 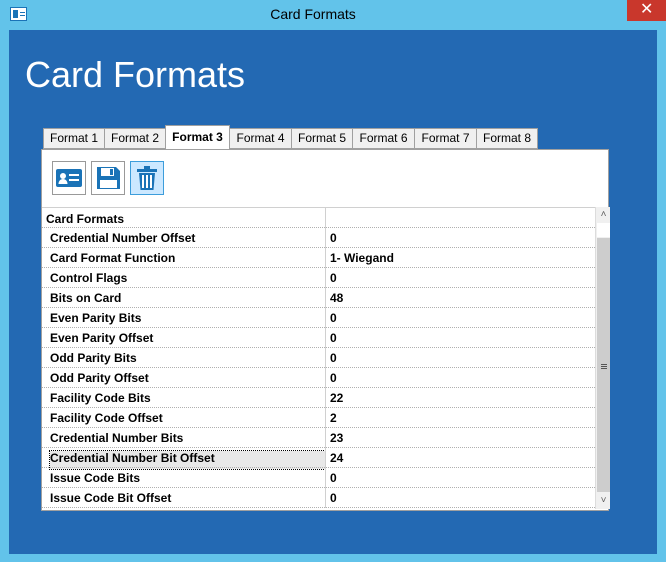 What do you see at coordinates (336, 458) in the screenshot?
I see `property-value: 24` at bounding box center [336, 458].